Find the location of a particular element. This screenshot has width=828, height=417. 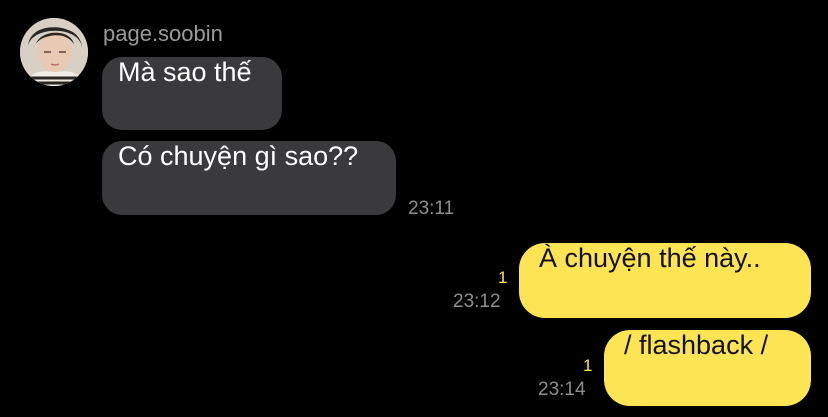

message-text: Mà sao thế is located at coordinates (185, 72).